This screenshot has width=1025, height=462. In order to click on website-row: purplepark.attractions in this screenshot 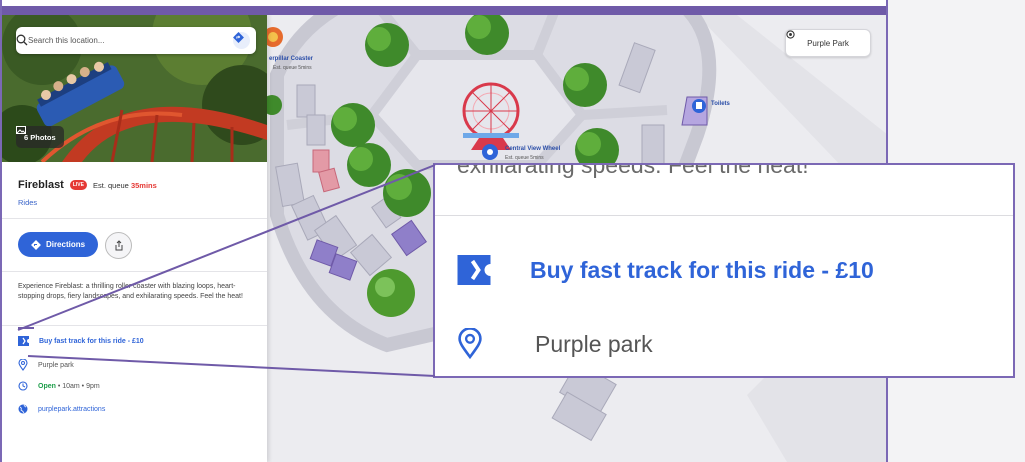, I will do `click(61, 409)`.